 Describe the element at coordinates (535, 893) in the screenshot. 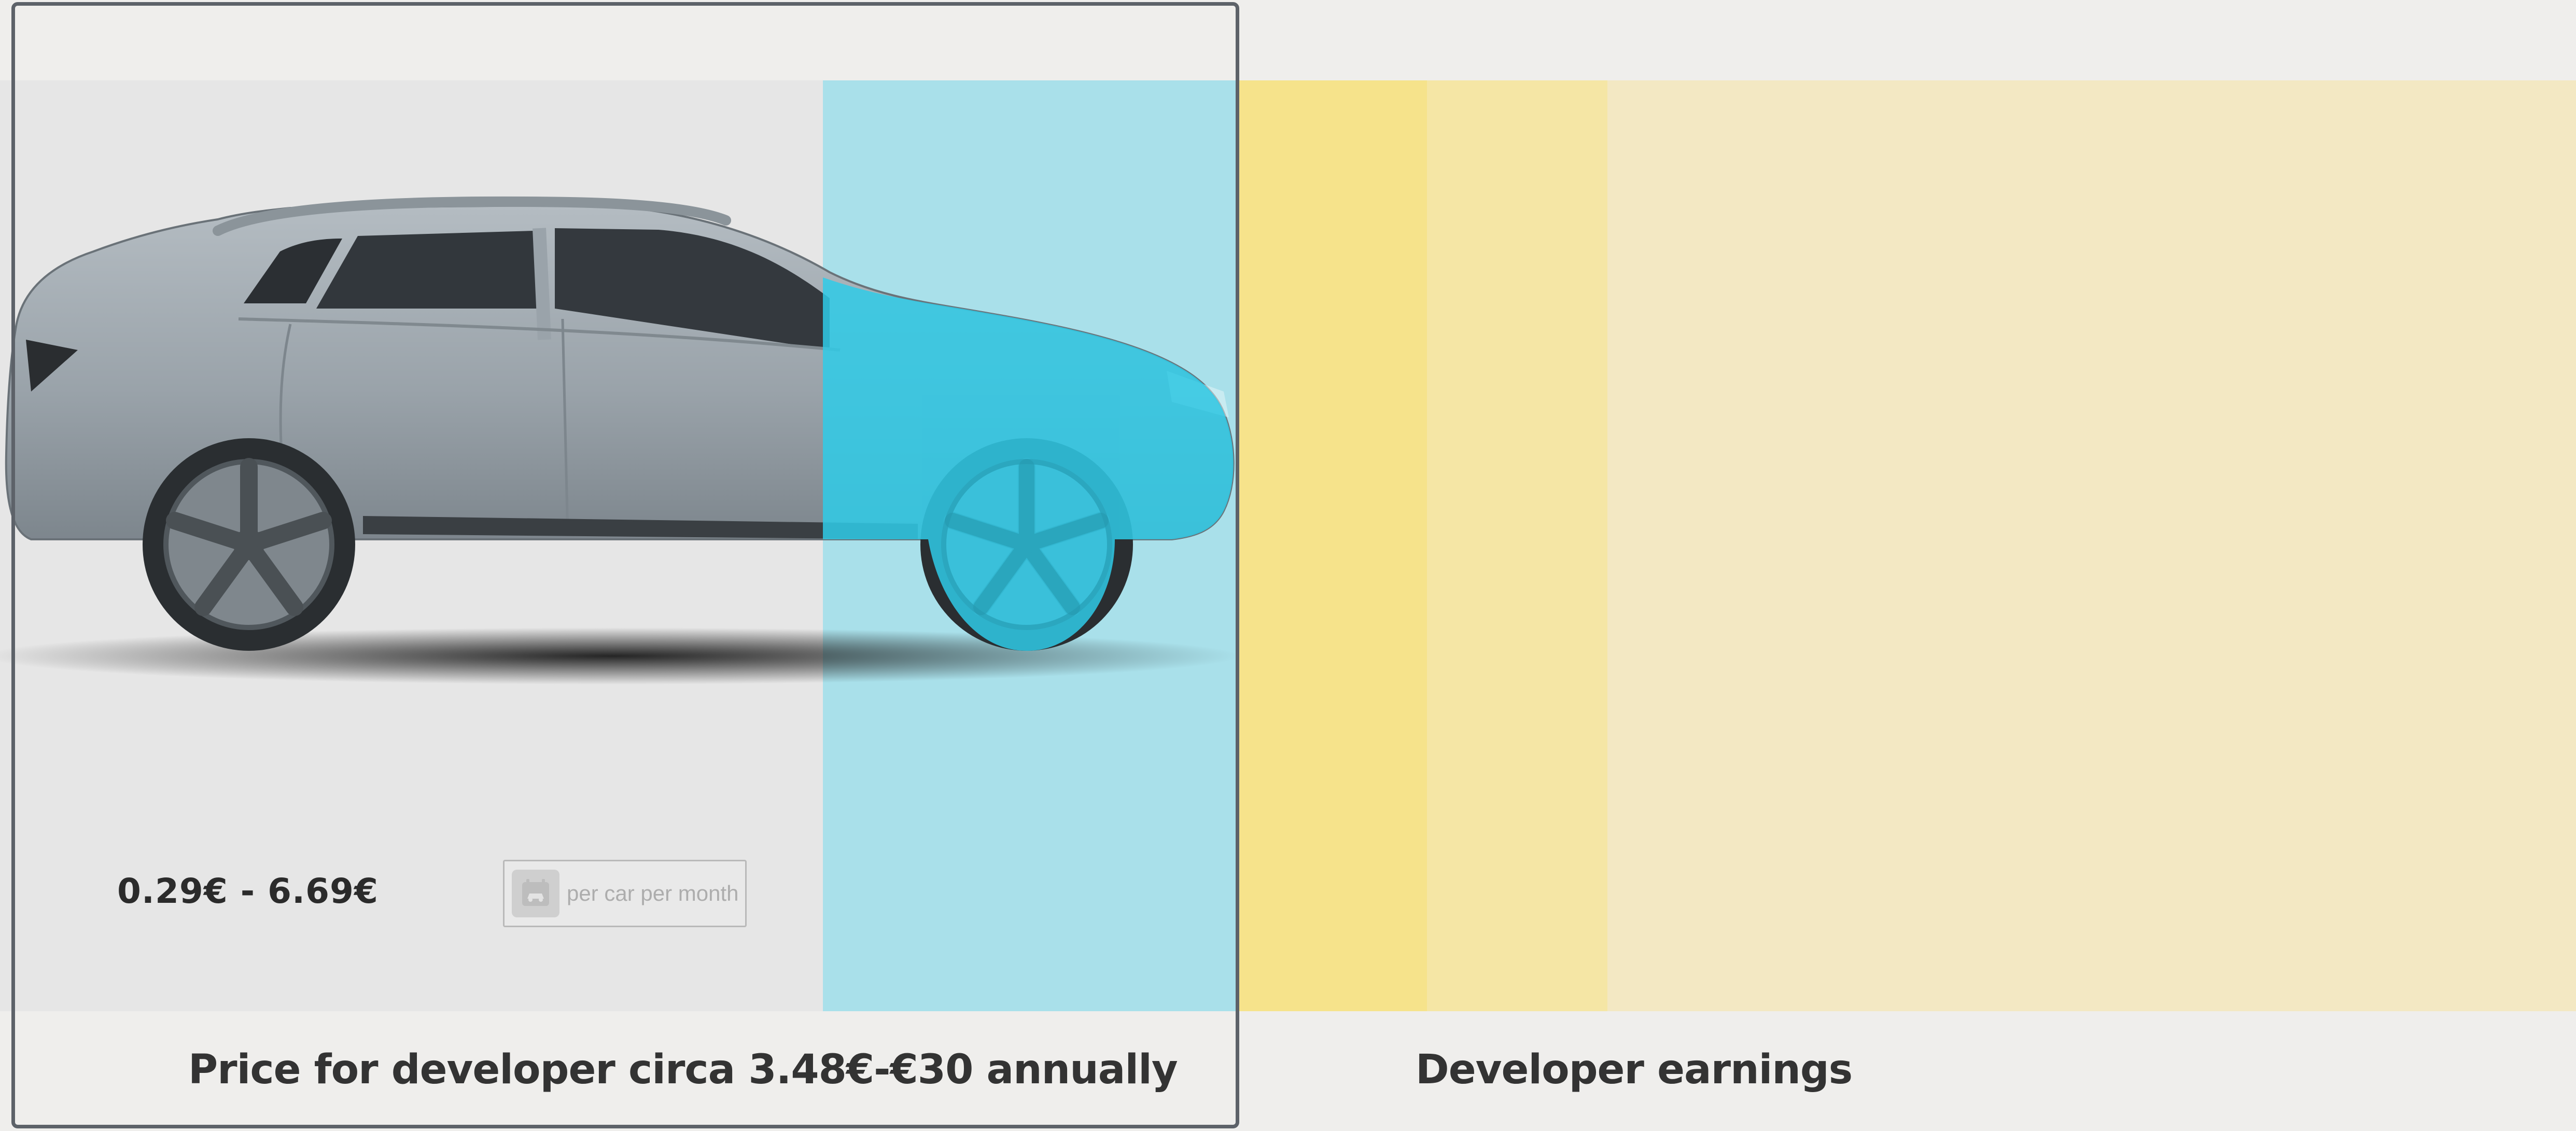

I see `car-calendar-icon` at that location.